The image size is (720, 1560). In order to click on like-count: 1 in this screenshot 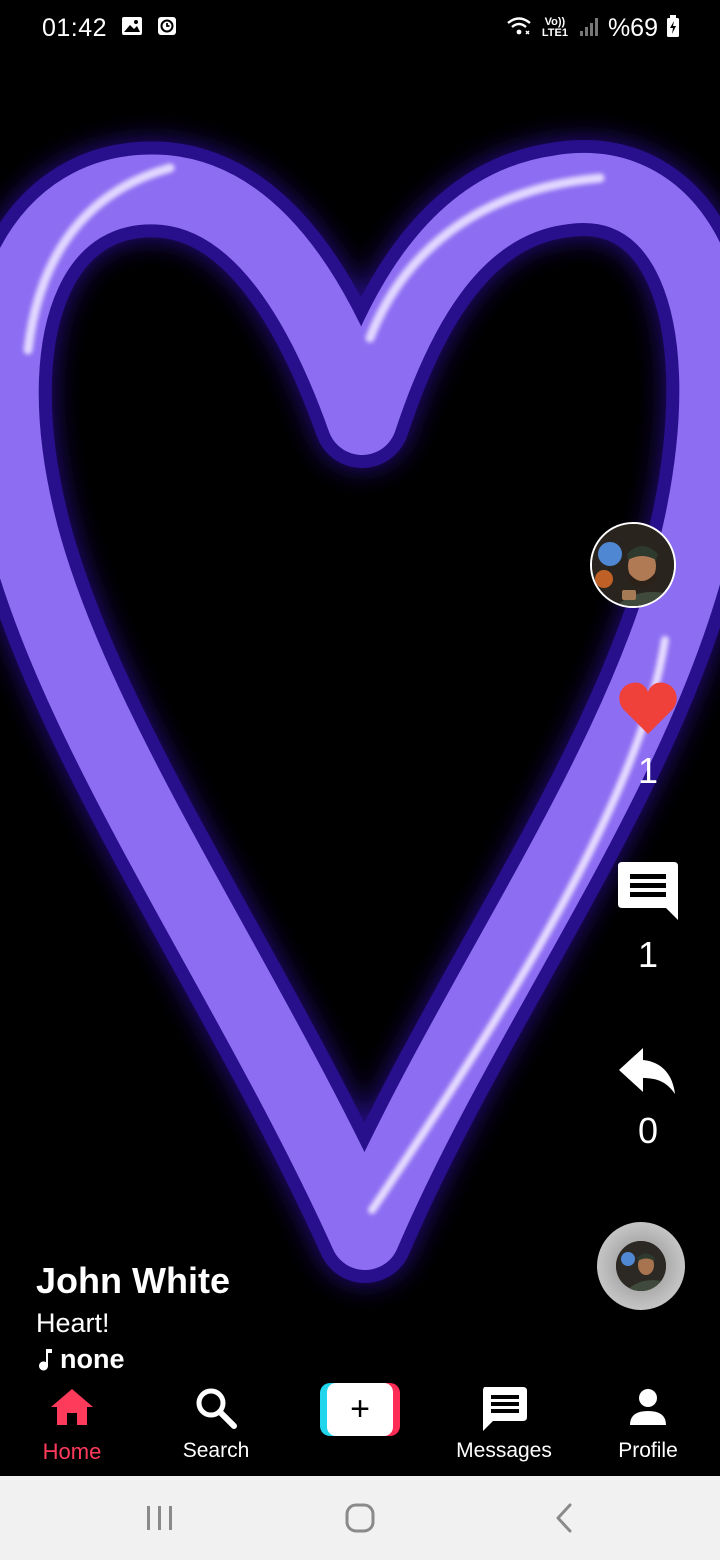, I will do `click(648, 770)`.